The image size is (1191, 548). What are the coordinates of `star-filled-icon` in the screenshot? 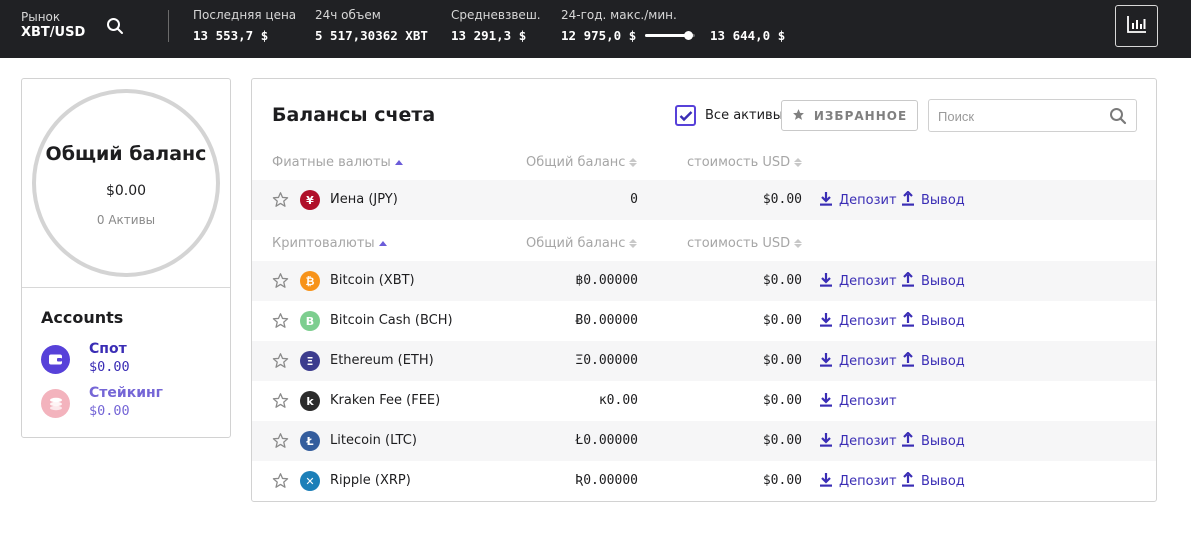 It's located at (798, 116).